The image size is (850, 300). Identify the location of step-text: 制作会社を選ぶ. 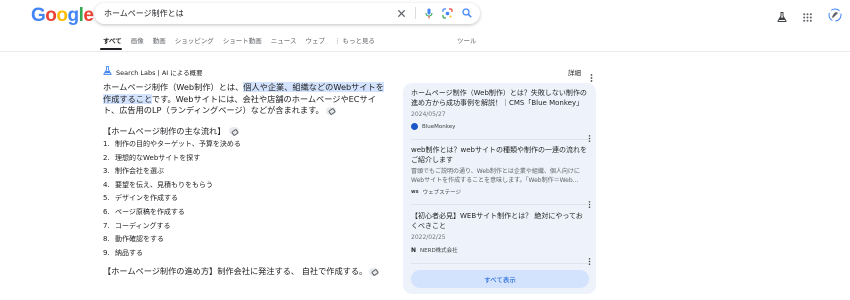
(139, 171).